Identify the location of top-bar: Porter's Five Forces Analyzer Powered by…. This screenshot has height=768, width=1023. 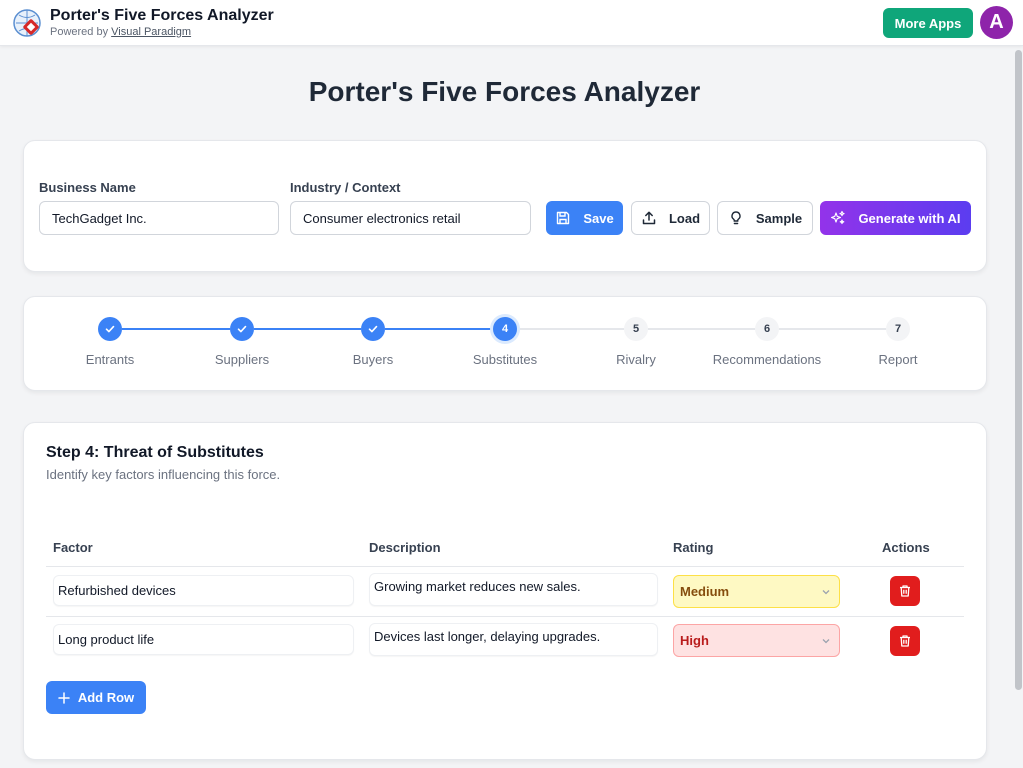
(511, 23).